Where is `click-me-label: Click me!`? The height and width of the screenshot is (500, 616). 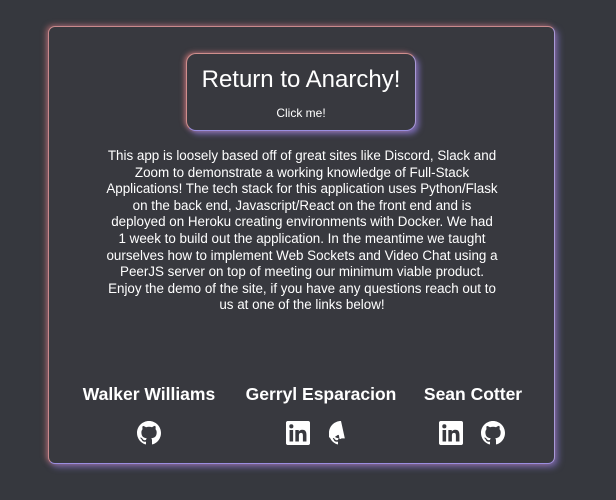
click-me-label: Click me! is located at coordinates (301, 113).